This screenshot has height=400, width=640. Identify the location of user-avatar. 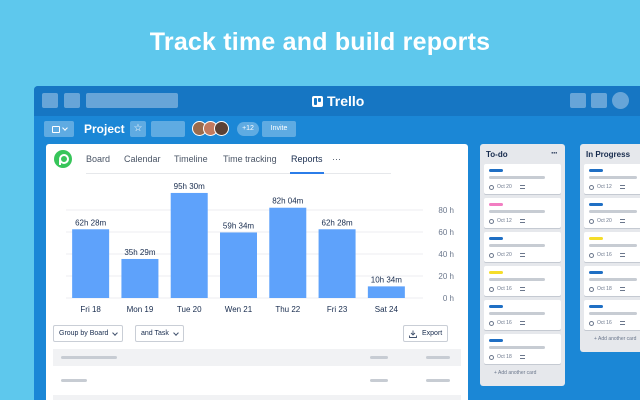
(620, 100).